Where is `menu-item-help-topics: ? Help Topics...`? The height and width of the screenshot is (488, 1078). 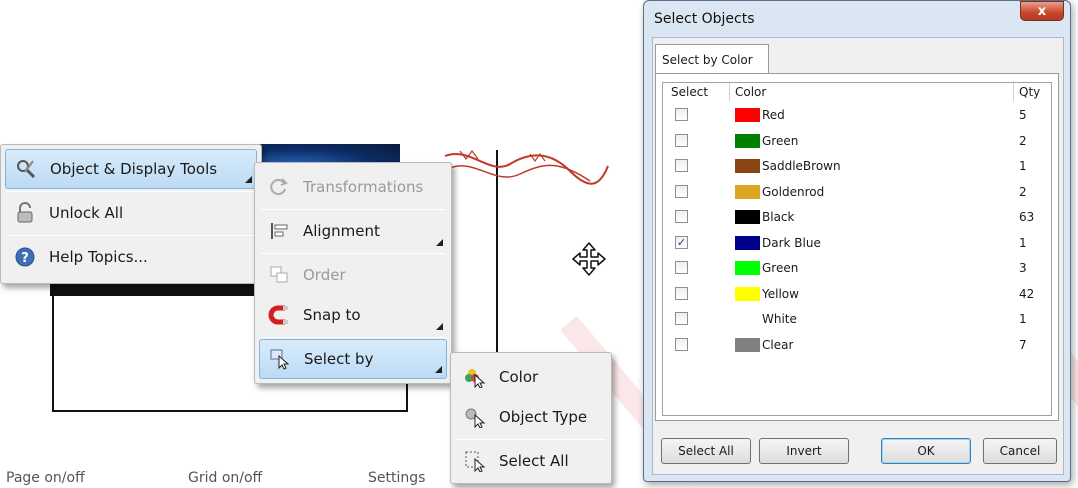
menu-item-help-topics: ? Help Topics... is located at coordinates (131, 257).